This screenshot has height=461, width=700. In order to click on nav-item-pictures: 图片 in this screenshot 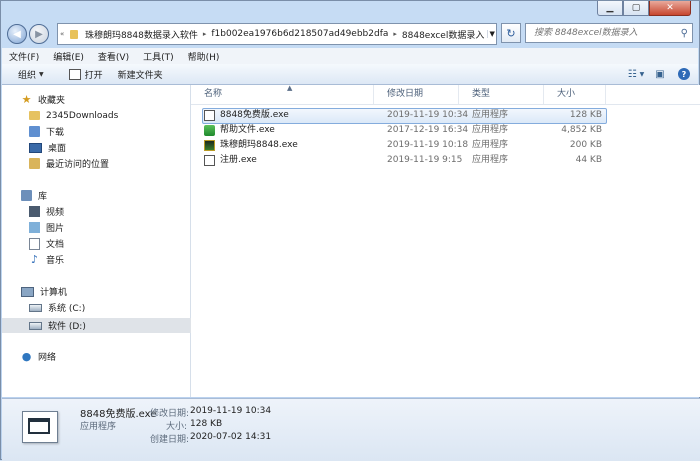, I will do `click(109, 227)`.